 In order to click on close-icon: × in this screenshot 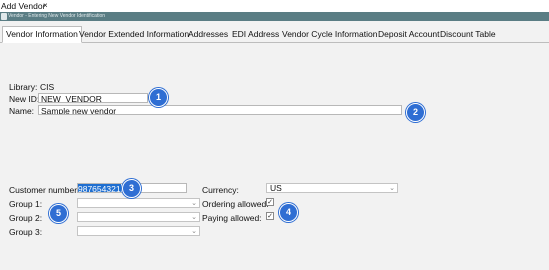, I will do `click(45, 5)`.